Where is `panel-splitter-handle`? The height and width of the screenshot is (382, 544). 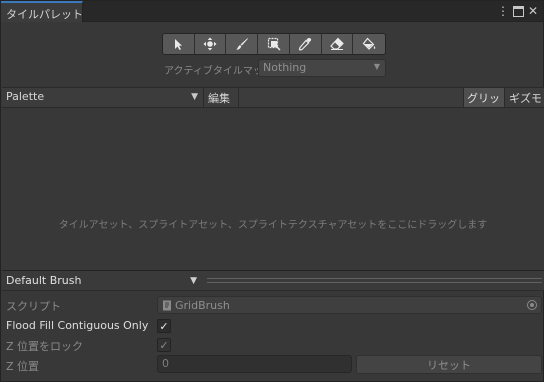 panel-splitter-handle is located at coordinates (374, 280).